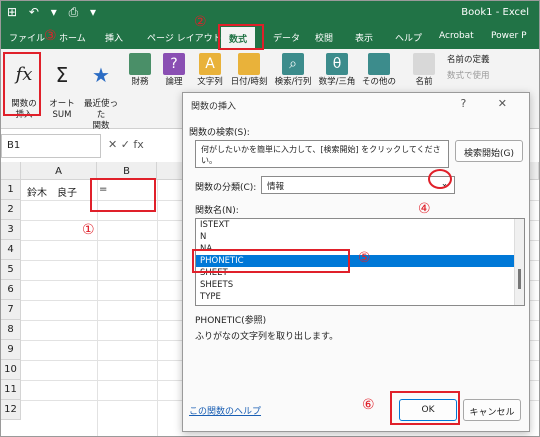 The image size is (540, 437). Describe the element at coordinates (210, 64) in the screenshot. I see `text-icon: A` at that location.